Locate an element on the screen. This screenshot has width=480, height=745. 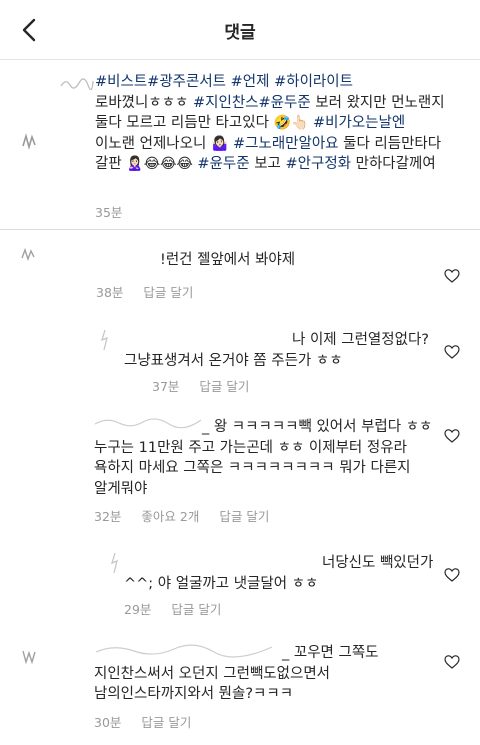
hashtag-link: #윤두준 is located at coordinates (223, 164).